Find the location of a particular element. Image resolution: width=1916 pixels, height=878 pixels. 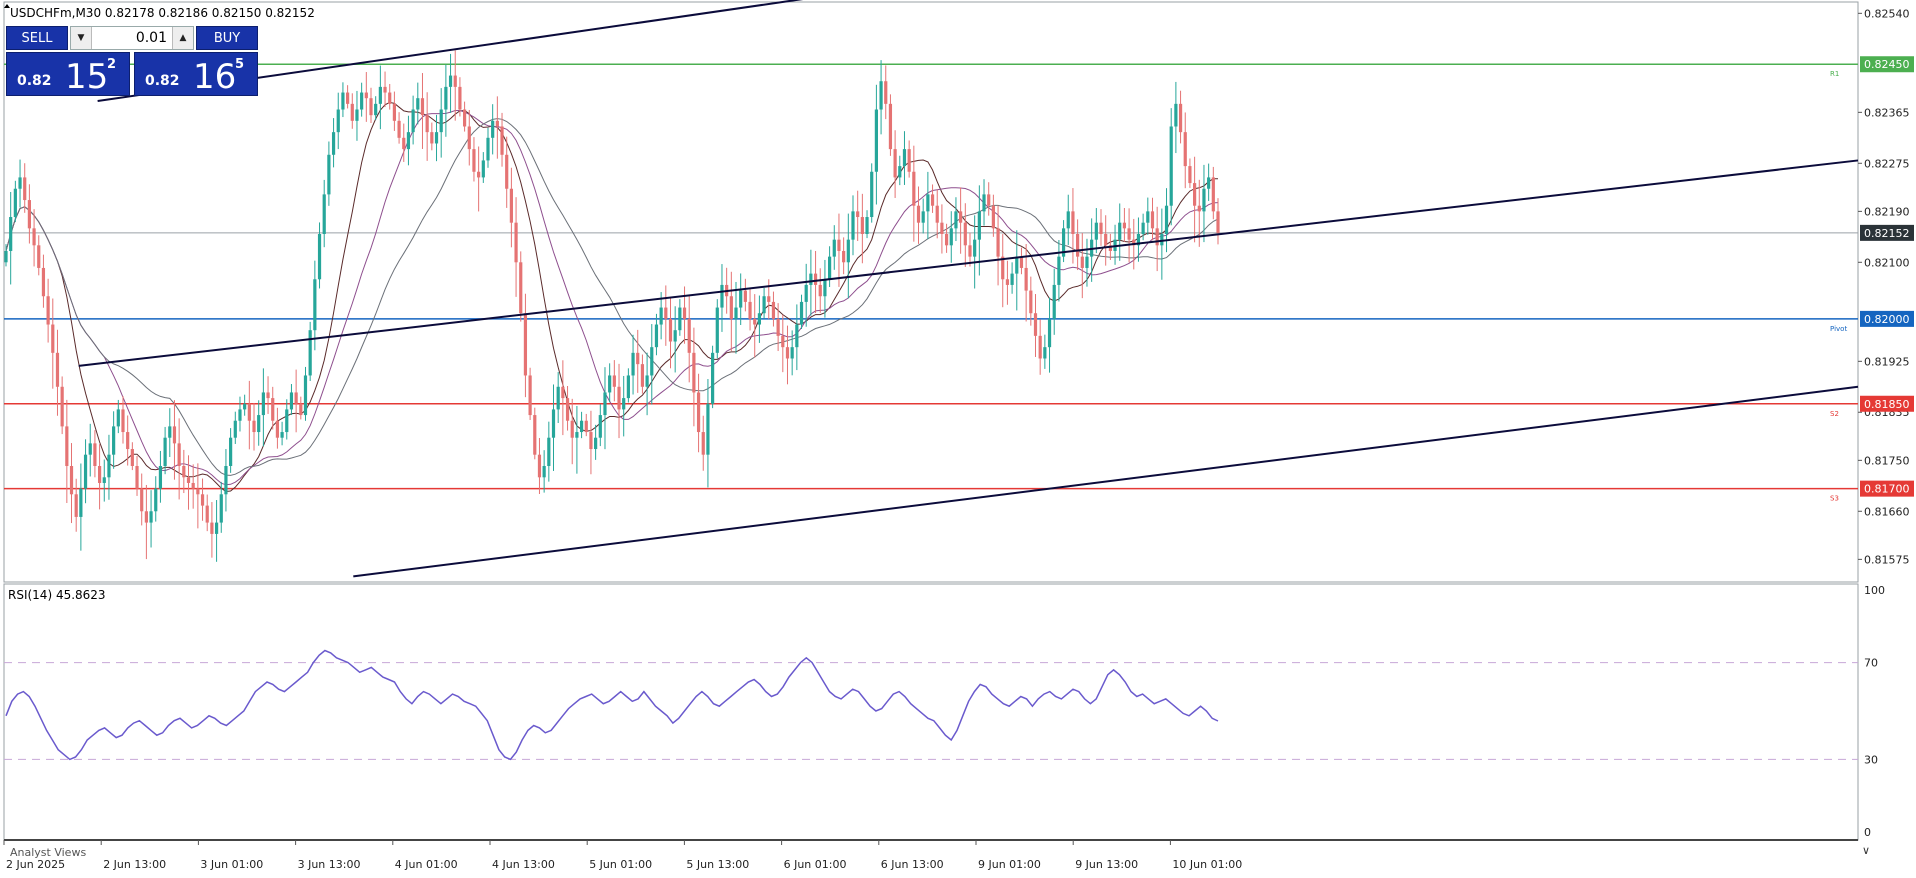

level-tag-pivot: Pivot is located at coordinates (1838, 329).